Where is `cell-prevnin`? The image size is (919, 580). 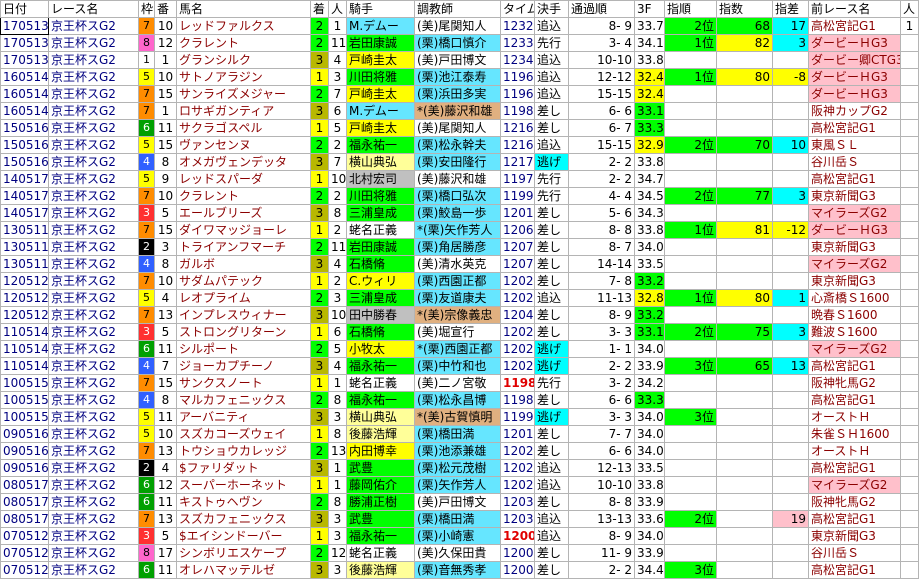 cell-prevnin is located at coordinates (909, 247).